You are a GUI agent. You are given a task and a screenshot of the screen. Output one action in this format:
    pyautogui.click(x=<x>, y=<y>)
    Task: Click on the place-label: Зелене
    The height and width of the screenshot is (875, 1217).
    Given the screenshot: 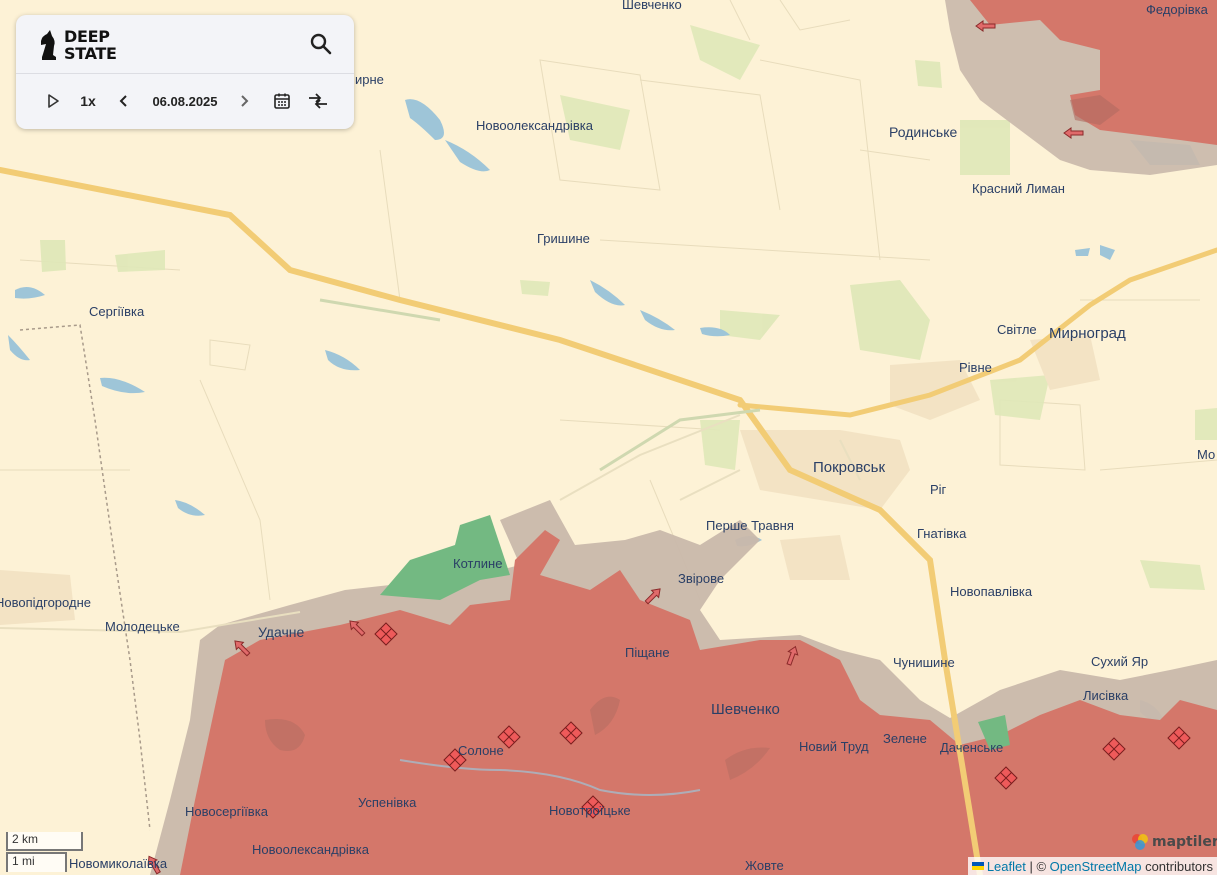 What is the action you would take?
    pyautogui.click(x=905, y=738)
    